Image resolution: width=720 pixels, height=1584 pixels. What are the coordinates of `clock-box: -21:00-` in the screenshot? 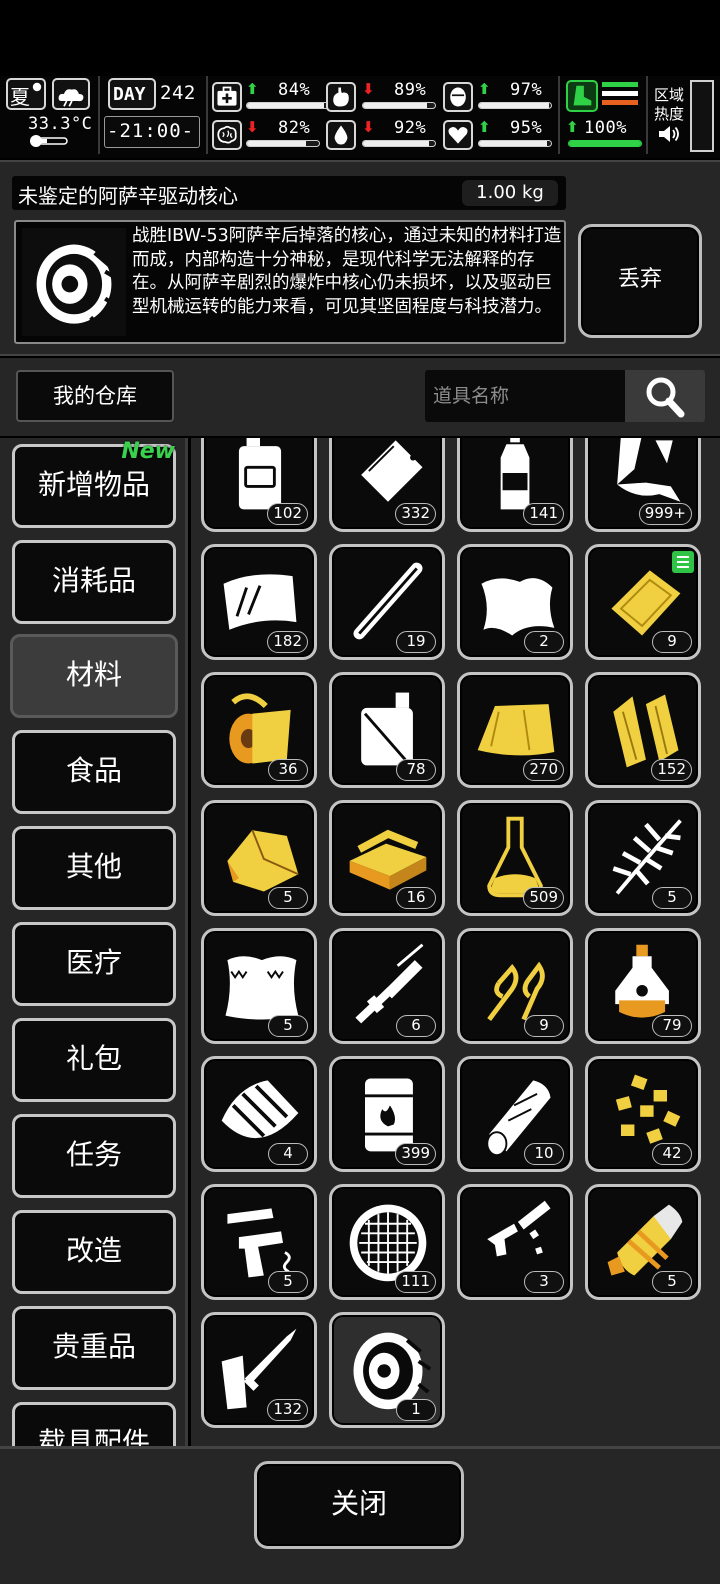 It's located at (152, 132).